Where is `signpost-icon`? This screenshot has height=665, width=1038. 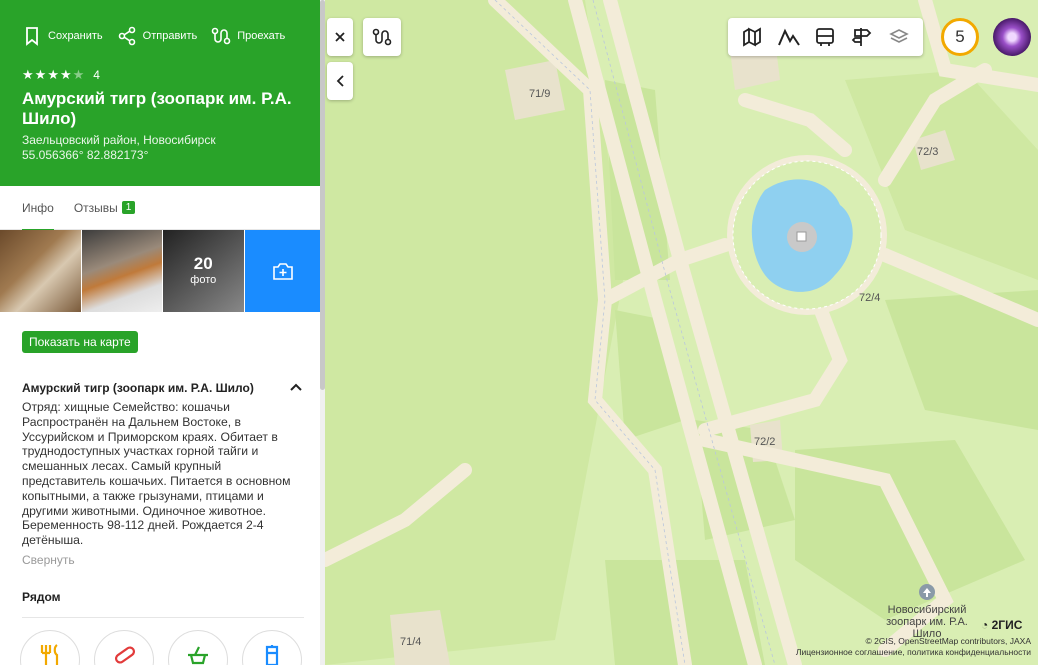 signpost-icon is located at coordinates (862, 37).